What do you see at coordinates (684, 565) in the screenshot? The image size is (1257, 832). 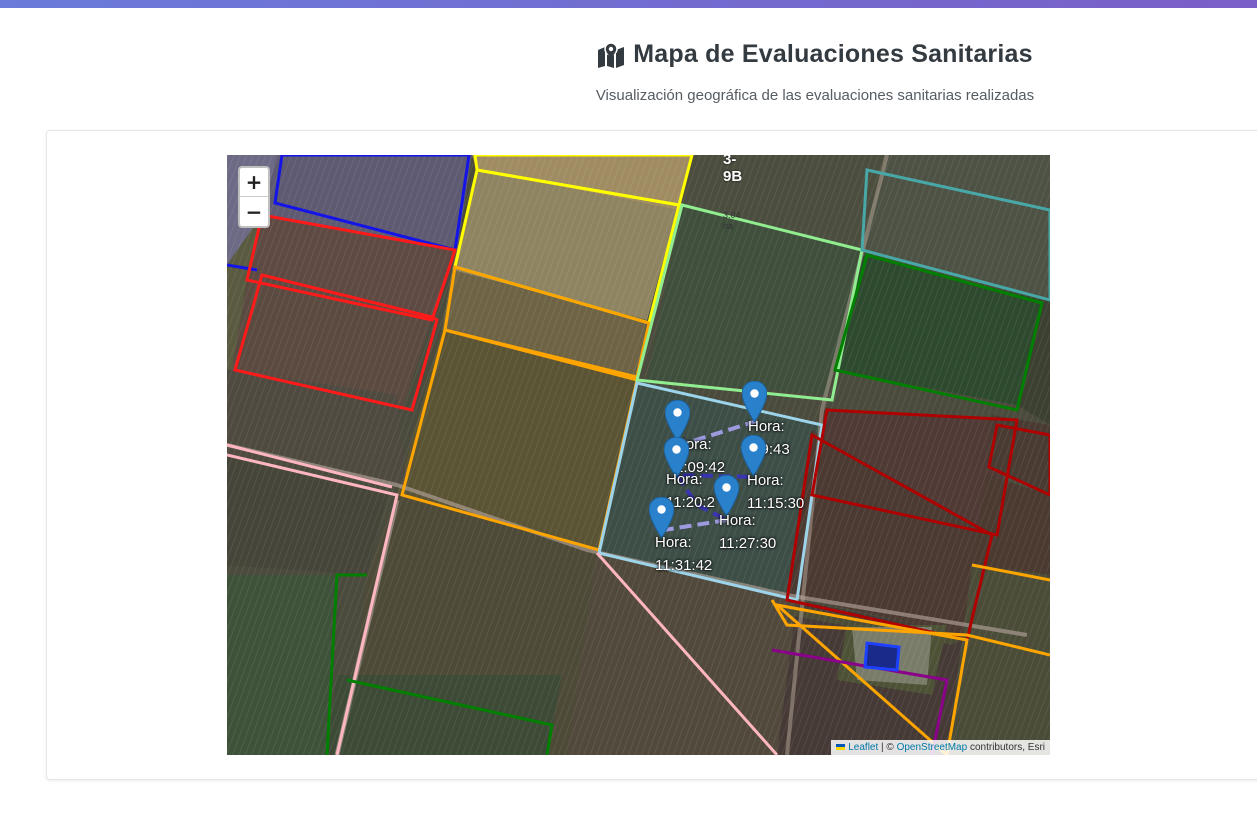 I see `marker-time-text: 11:31:42` at bounding box center [684, 565].